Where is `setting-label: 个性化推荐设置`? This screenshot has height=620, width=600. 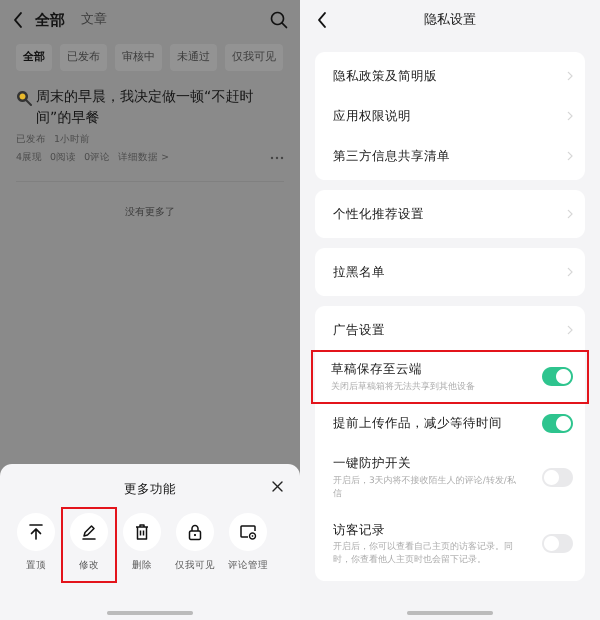 setting-label: 个性化推荐设置 is located at coordinates (379, 213).